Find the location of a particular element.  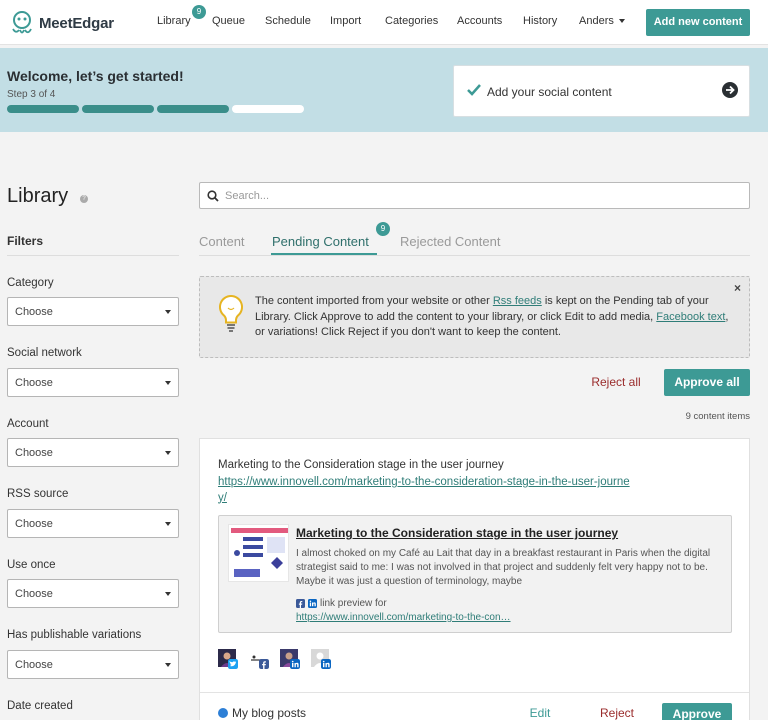

task-text: Add your social content is located at coordinates (549, 92).